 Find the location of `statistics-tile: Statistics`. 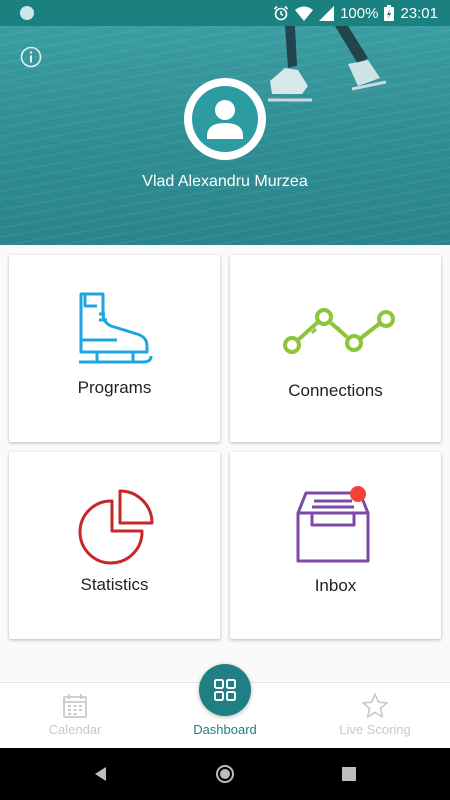

statistics-tile: Statistics is located at coordinates (114, 545).